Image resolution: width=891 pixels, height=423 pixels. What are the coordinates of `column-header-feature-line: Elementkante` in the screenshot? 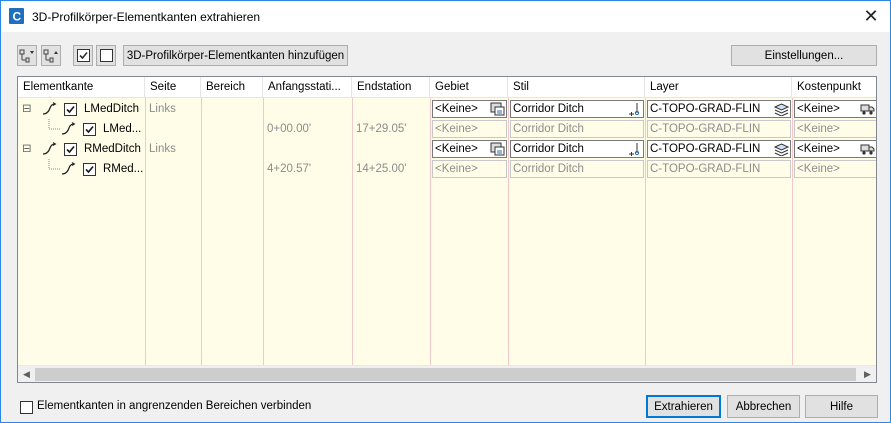 It's located at (81, 87).